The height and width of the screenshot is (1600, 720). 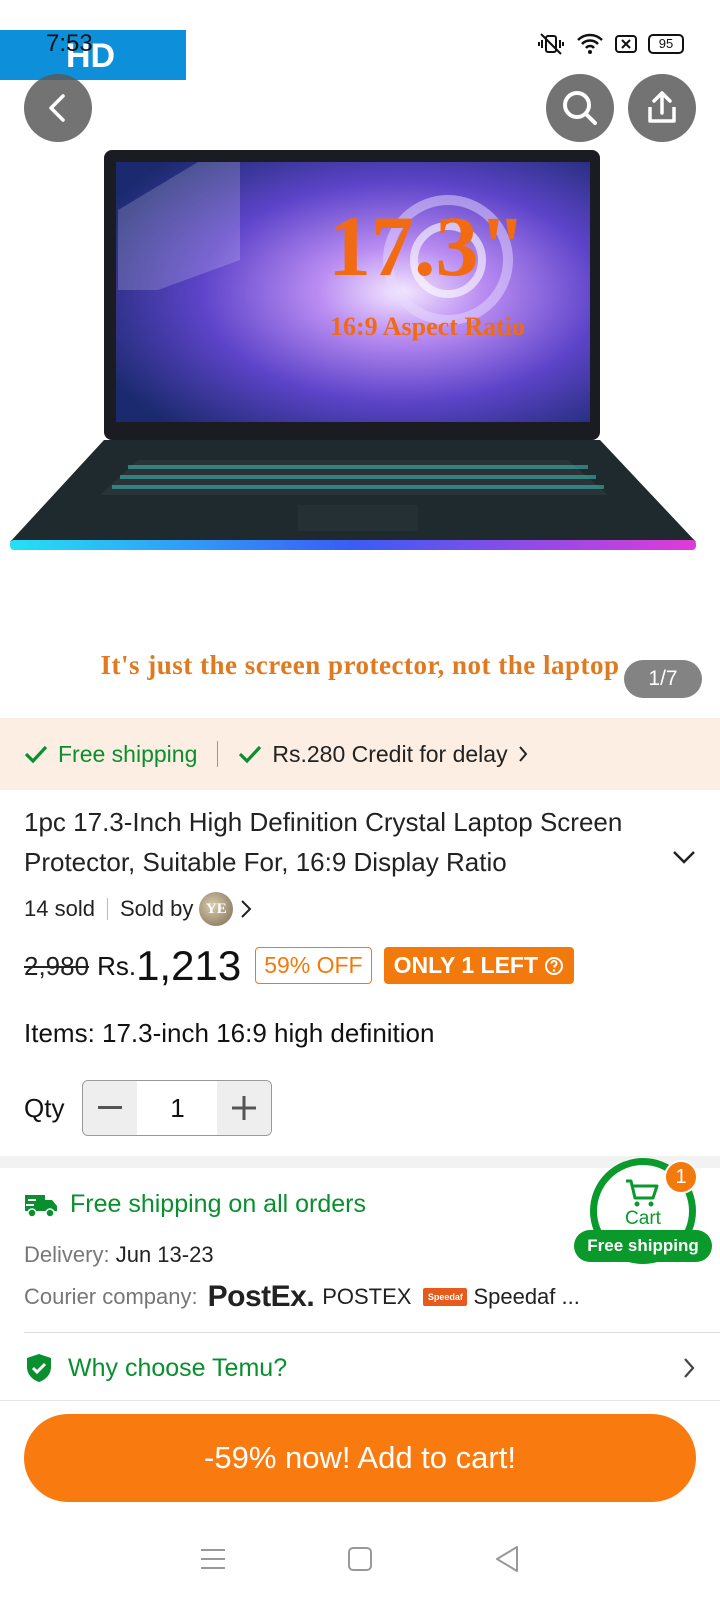 I want to click on add-to-cart-button: -59% now! Add to cart!, so click(x=360, y=1458).